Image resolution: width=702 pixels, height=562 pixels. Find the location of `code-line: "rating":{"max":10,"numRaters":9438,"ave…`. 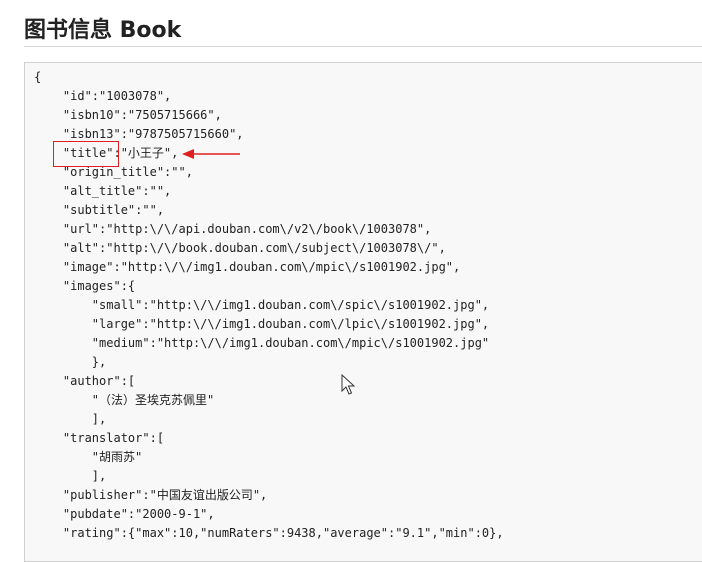

code-line: "rating":{"max":10,"numRaters":9438,"ave… is located at coordinates (269, 533).